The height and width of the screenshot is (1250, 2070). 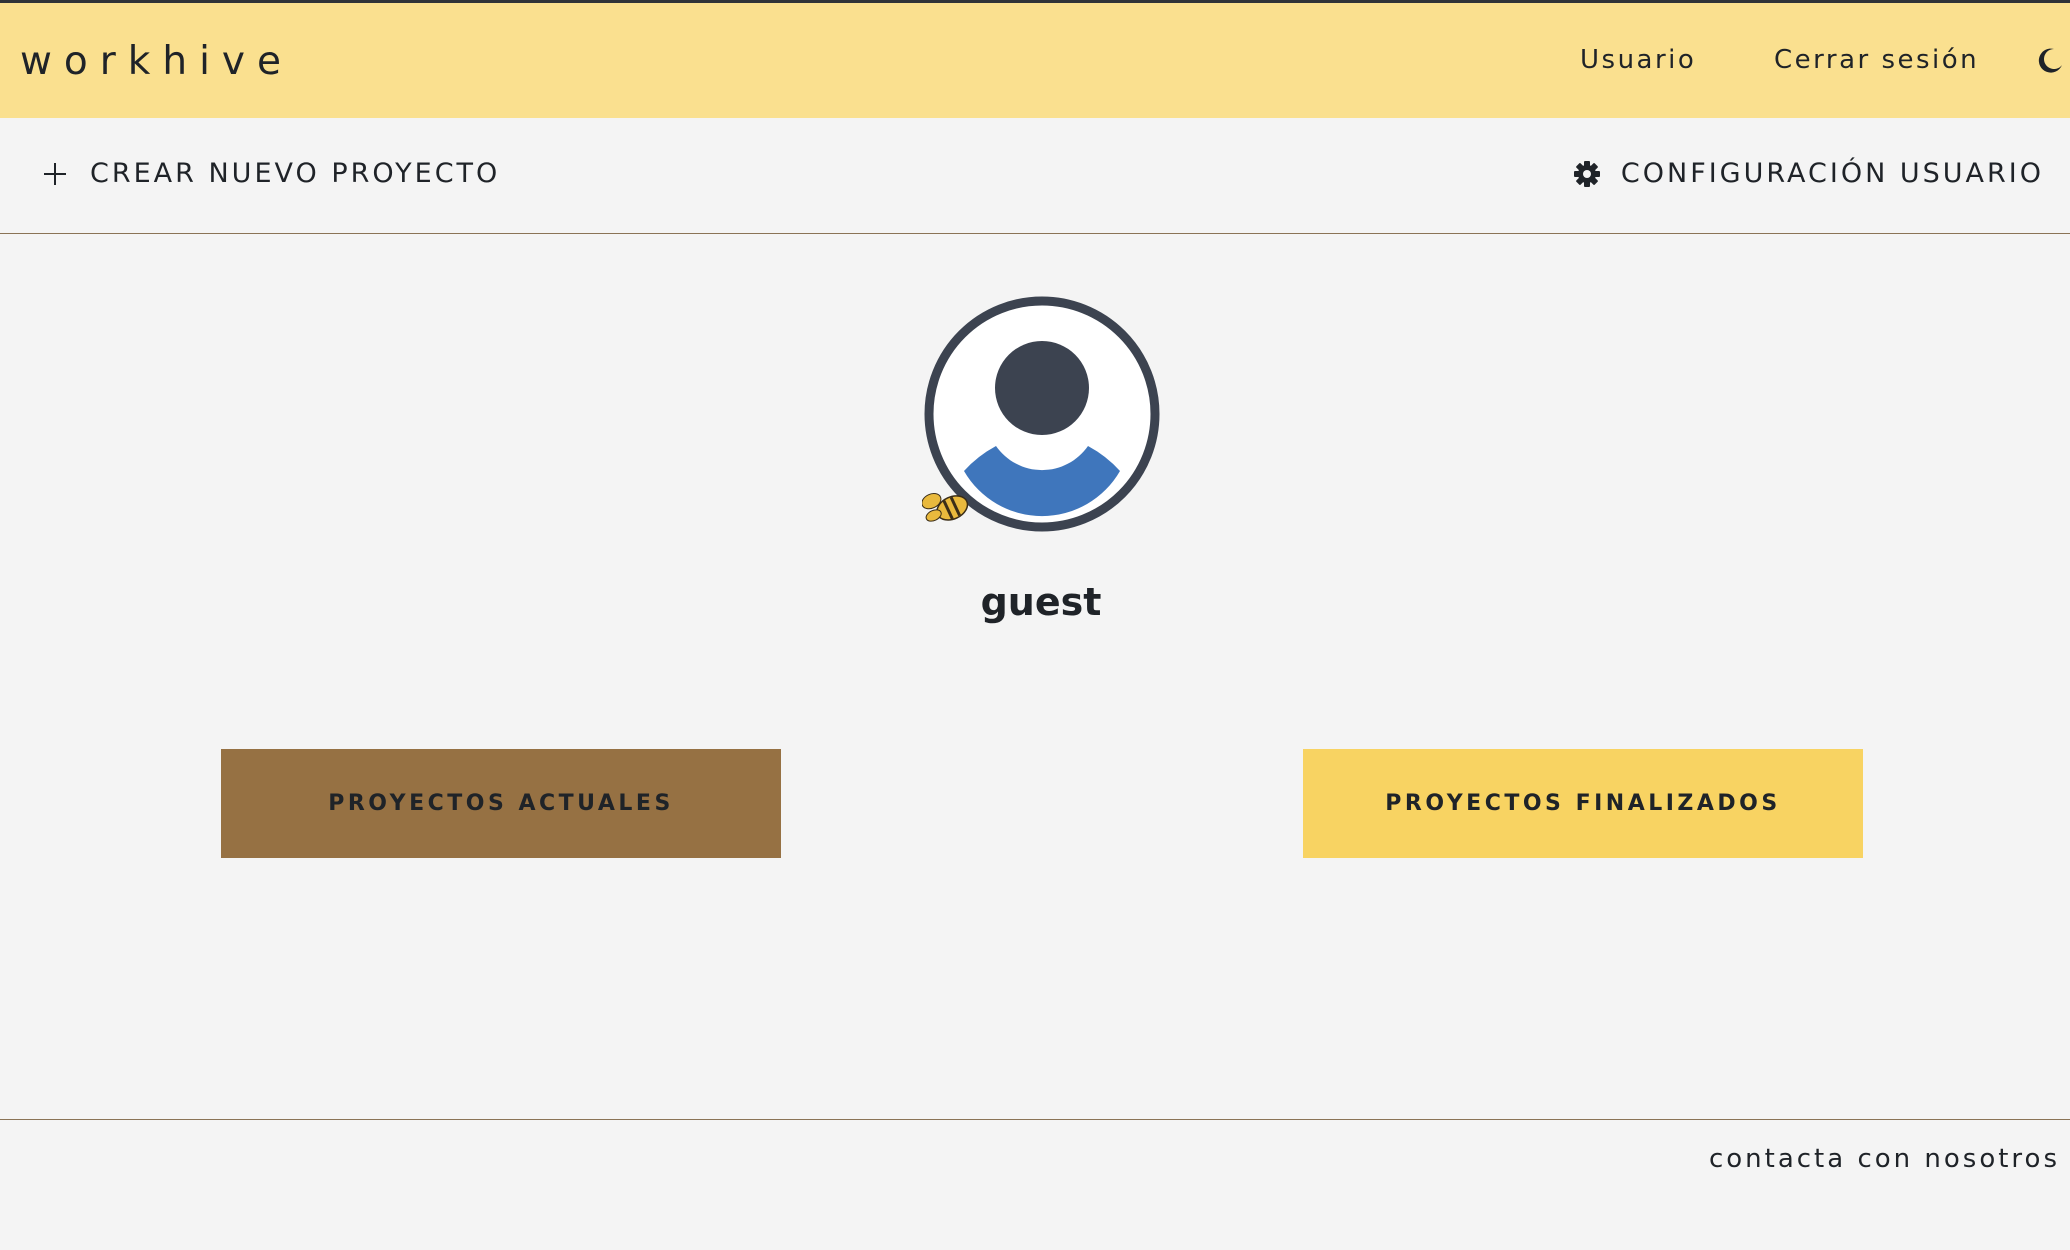 I want to click on plus-icon, so click(x=55, y=174).